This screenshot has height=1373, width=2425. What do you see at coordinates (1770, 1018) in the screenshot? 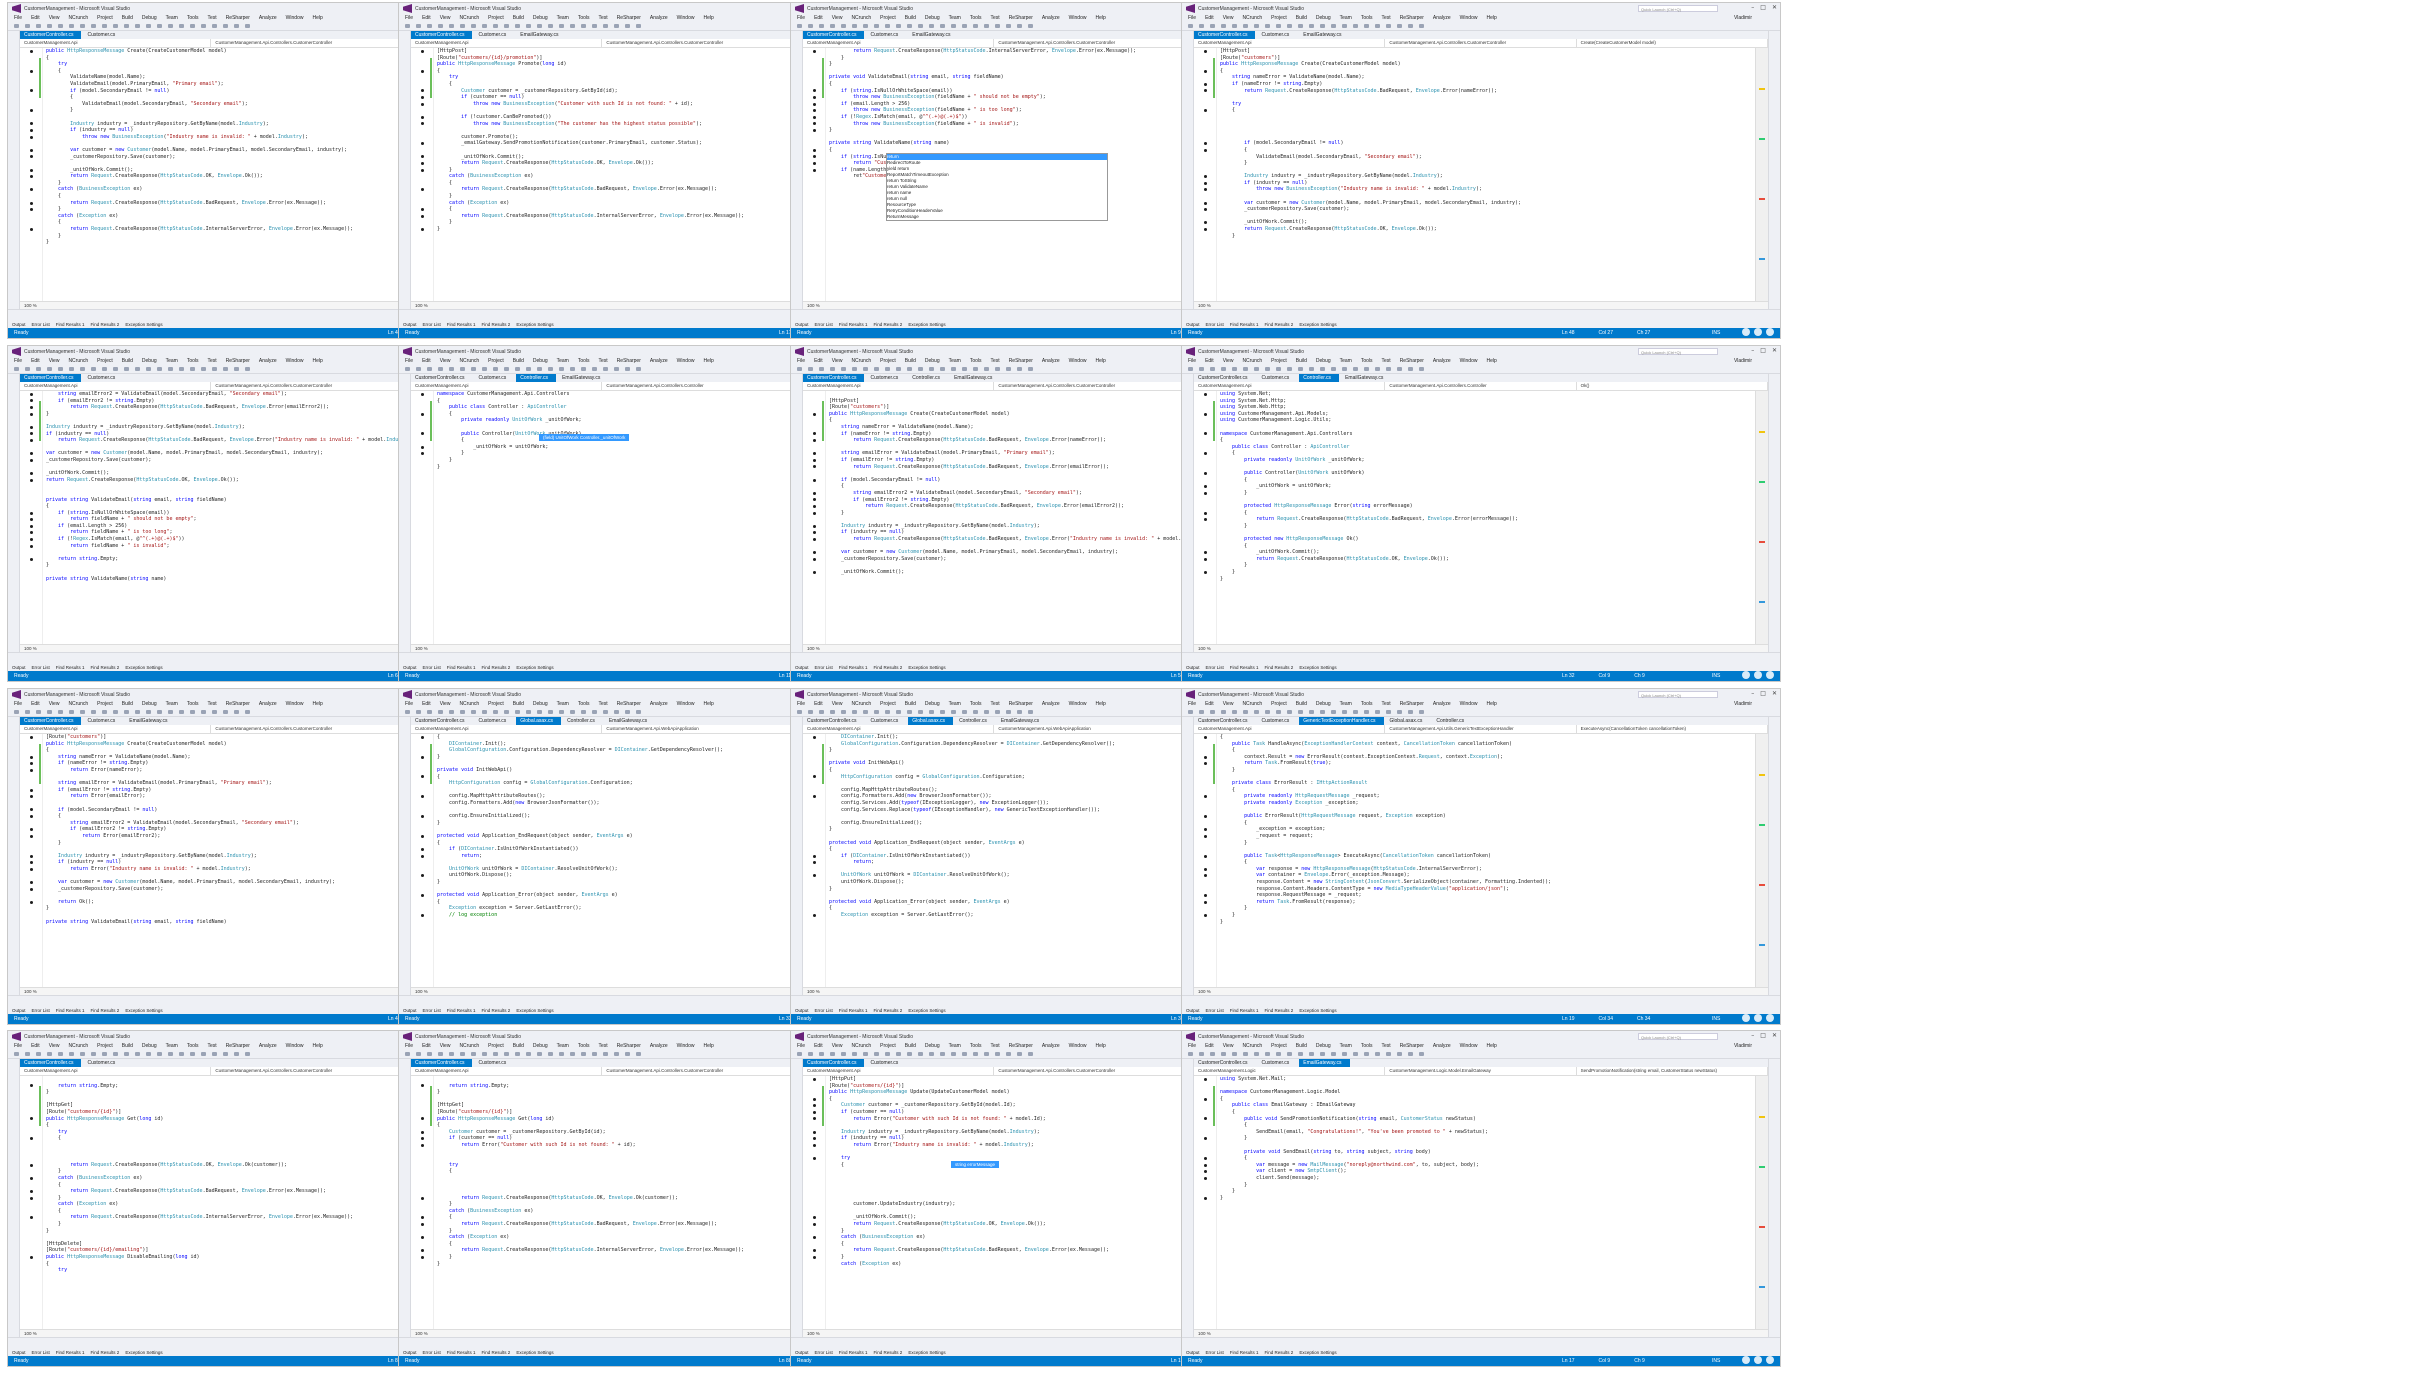
I see `feedback-icon` at bounding box center [1770, 1018].